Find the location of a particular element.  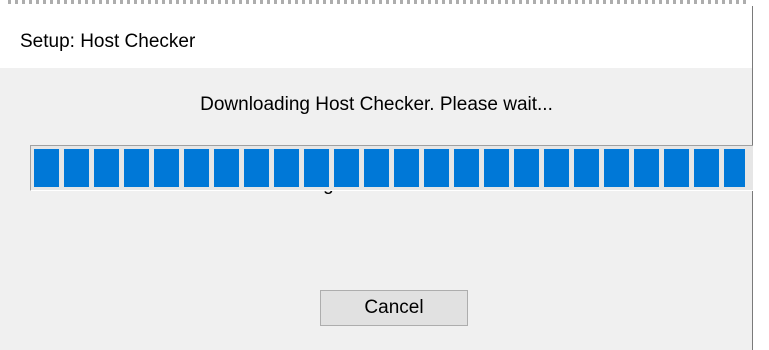

window-title: Setup: Host Checker is located at coordinates (108, 41).